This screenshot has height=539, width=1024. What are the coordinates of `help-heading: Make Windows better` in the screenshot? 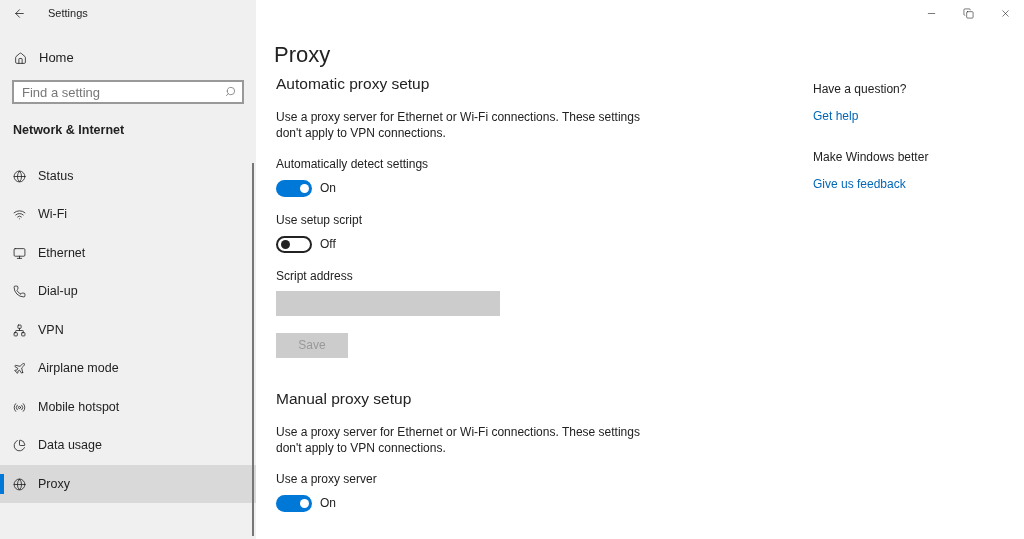 It's located at (871, 157).